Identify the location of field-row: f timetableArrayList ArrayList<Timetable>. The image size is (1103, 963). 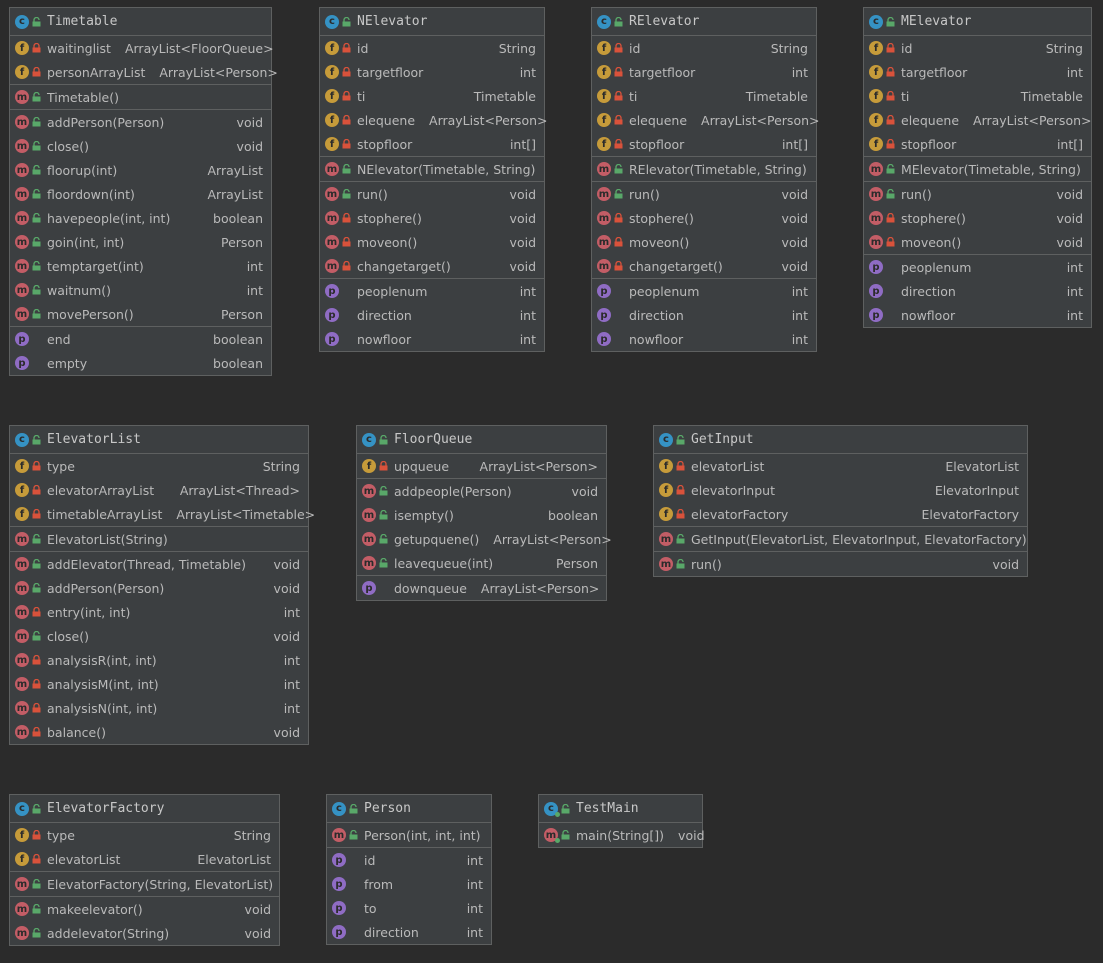
(162, 514).